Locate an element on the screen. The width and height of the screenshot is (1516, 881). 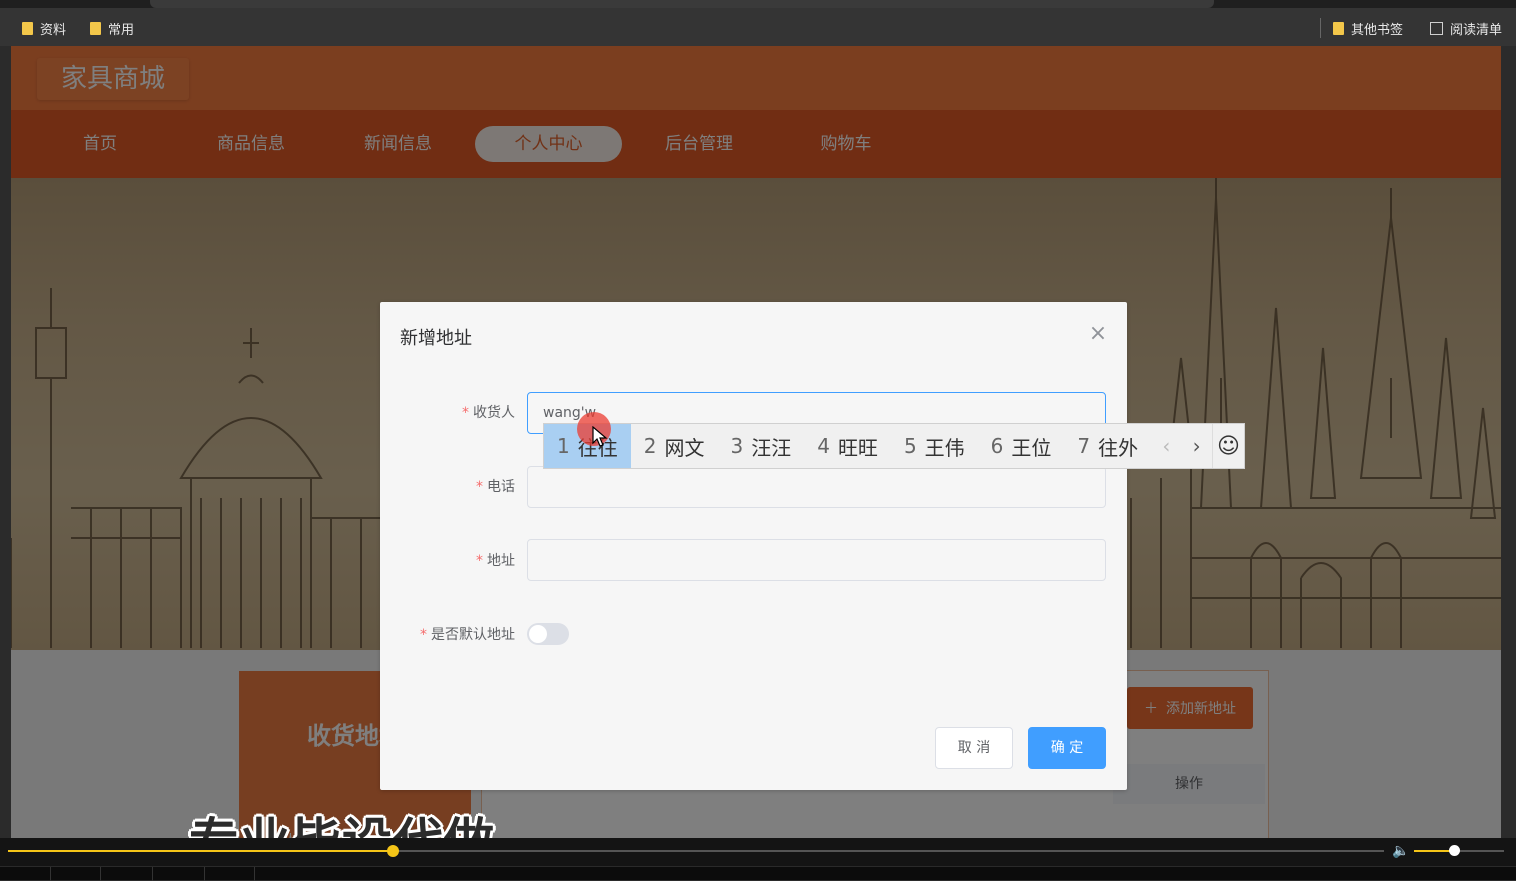
watermark-text: 专业毕设代做 is located at coordinates (342, 820).